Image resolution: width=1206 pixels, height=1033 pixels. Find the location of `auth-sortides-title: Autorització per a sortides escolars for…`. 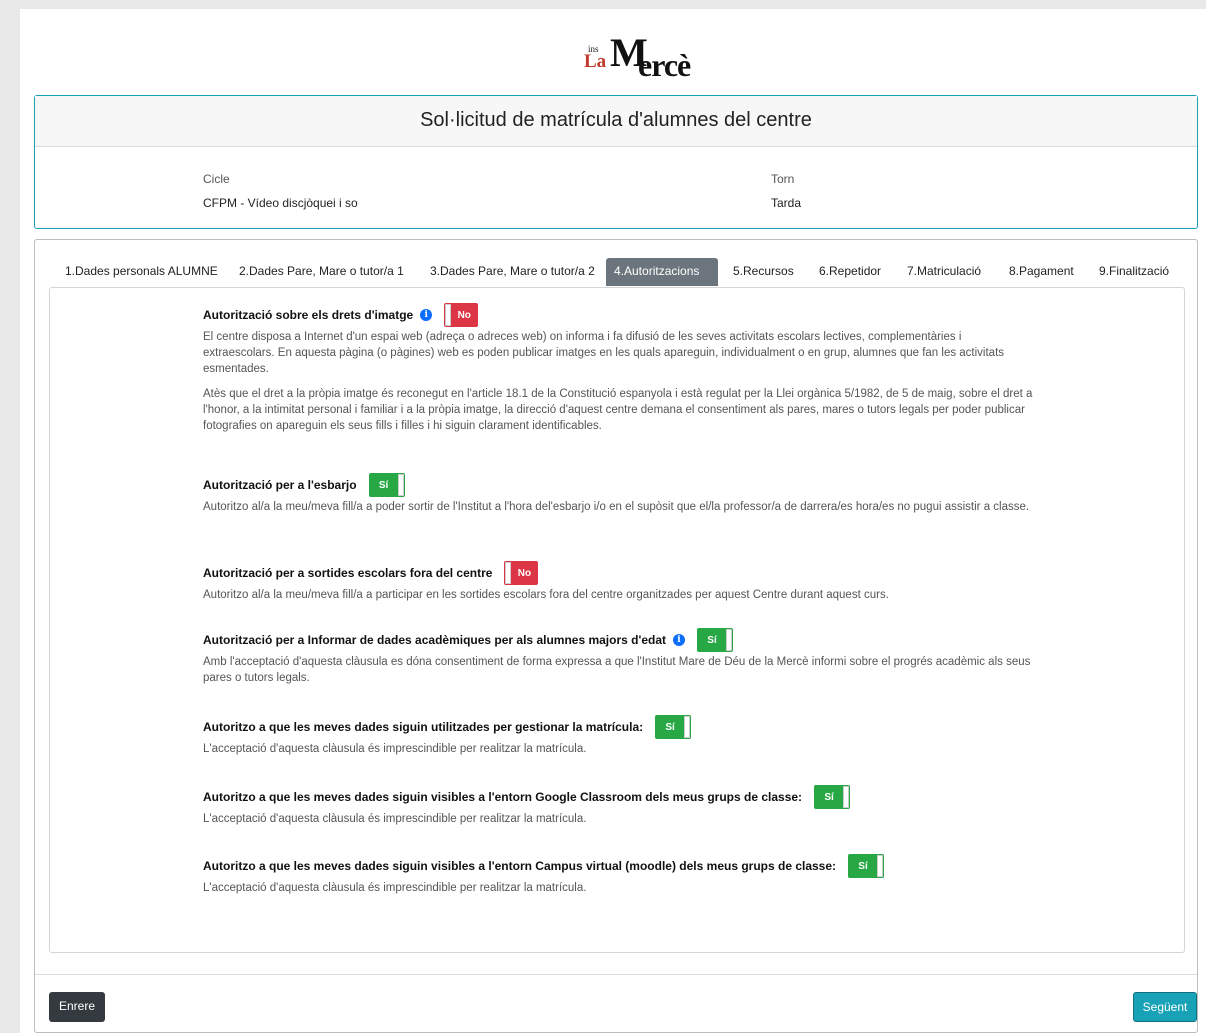

auth-sortides-title: Autorització per a sortides escolars for… is located at coordinates (348, 573).